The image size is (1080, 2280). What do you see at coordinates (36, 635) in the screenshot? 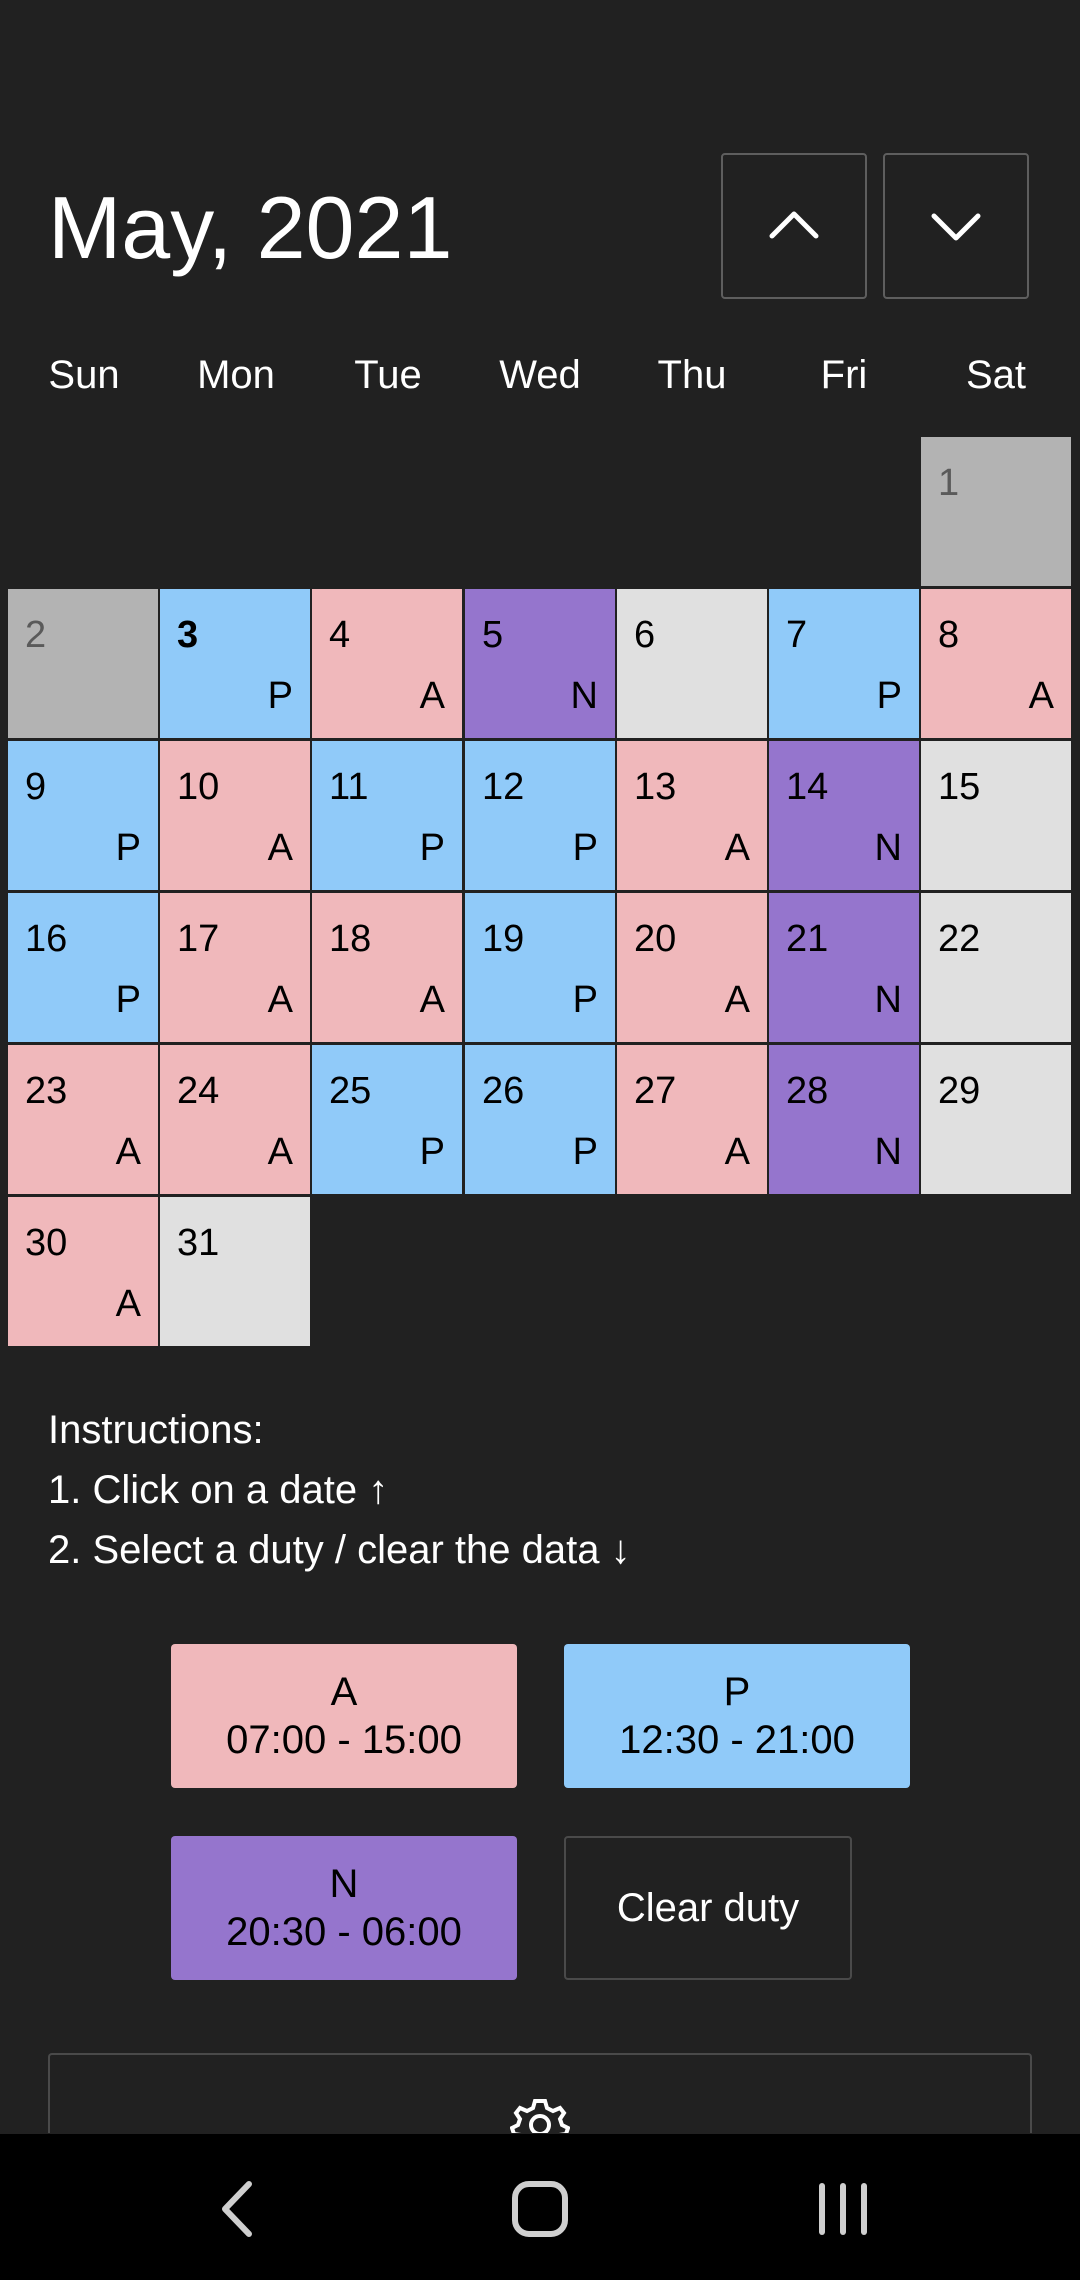
I see `calendar-day-number: 2` at bounding box center [36, 635].